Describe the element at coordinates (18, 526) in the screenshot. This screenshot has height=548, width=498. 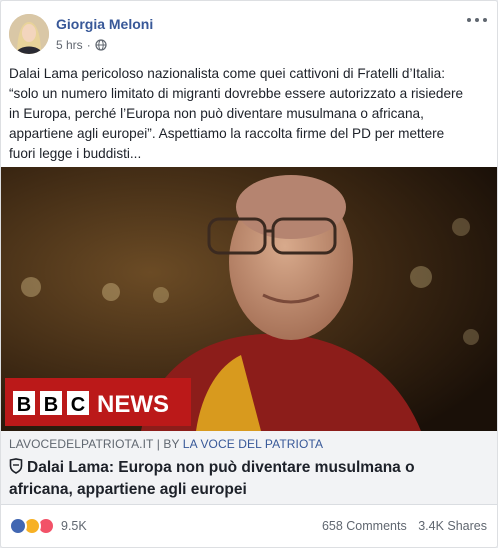
I see `like-icon` at that location.